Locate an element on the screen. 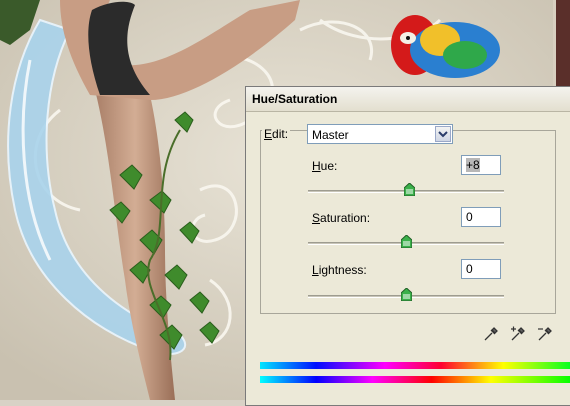 The width and height of the screenshot is (570, 406). eyedropper-minus-icon is located at coordinates (545, 334).